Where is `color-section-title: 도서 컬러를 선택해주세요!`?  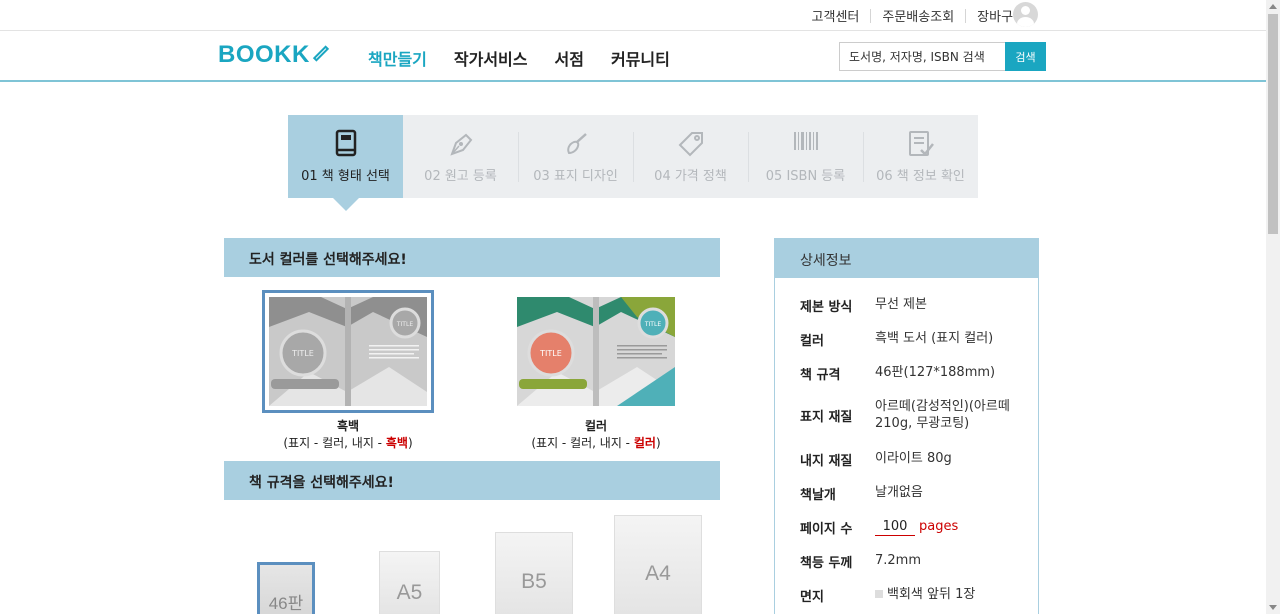 color-section-title: 도서 컬러를 선택해주세요! is located at coordinates (472, 257).